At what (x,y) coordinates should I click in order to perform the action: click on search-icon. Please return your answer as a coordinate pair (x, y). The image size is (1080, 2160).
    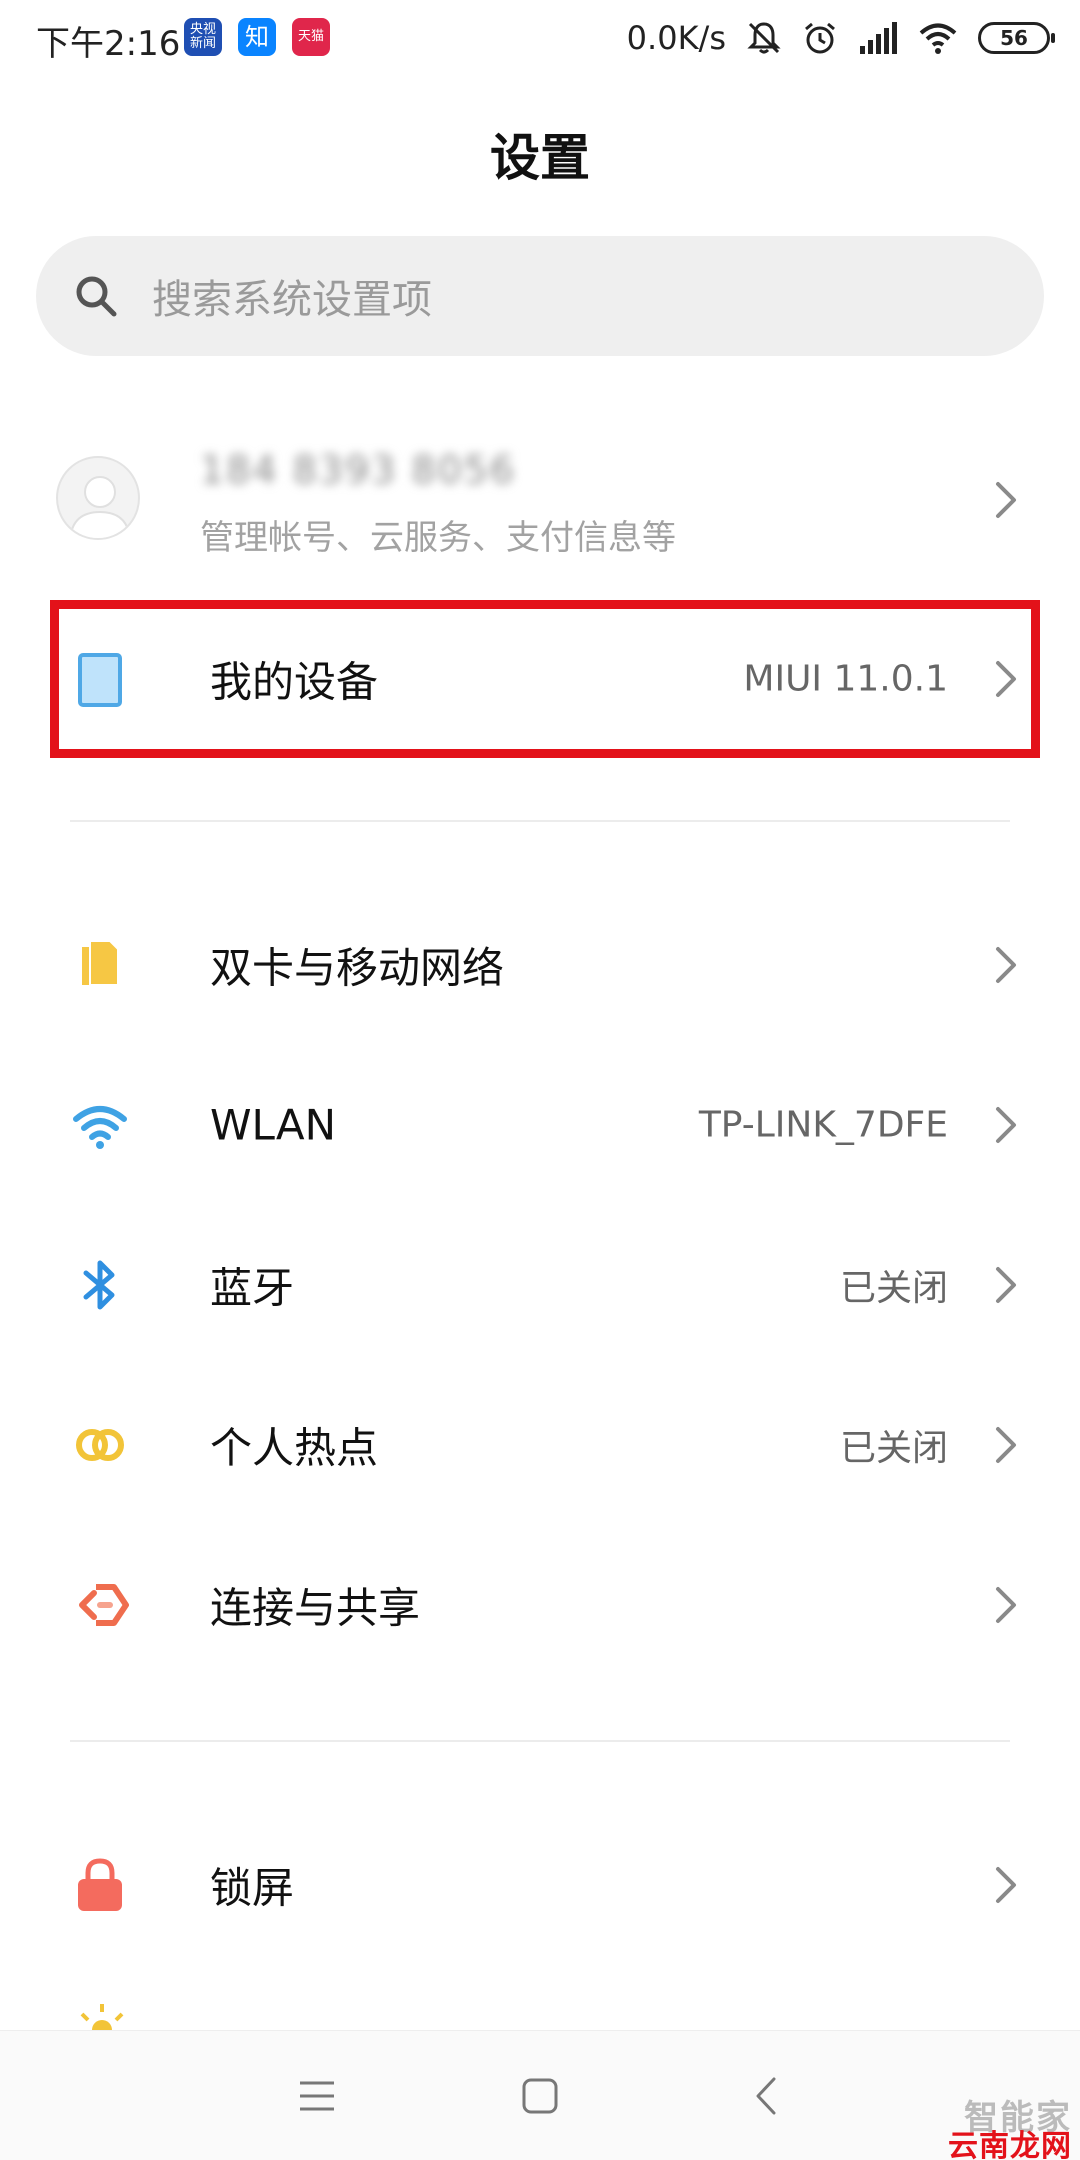
    Looking at the image, I should click on (96, 296).